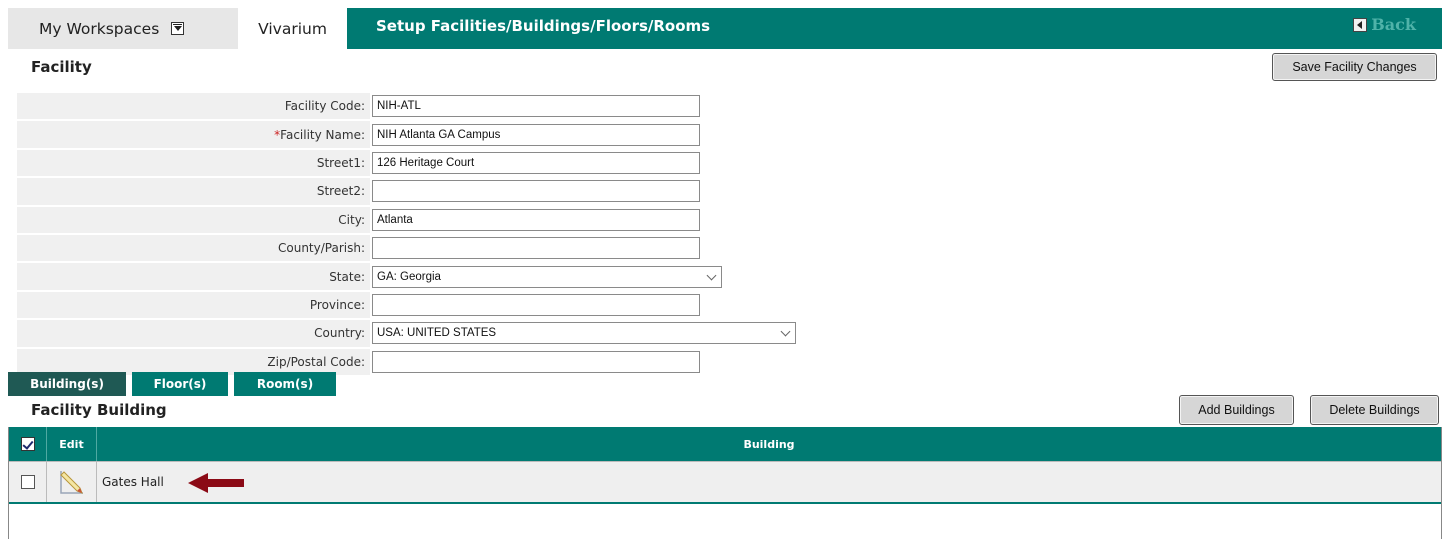 The height and width of the screenshot is (539, 1450). What do you see at coordinates (727, 220) in the screenshot?
I see `form-row-city: City: Atlanta` at bounding box center [727, 220].